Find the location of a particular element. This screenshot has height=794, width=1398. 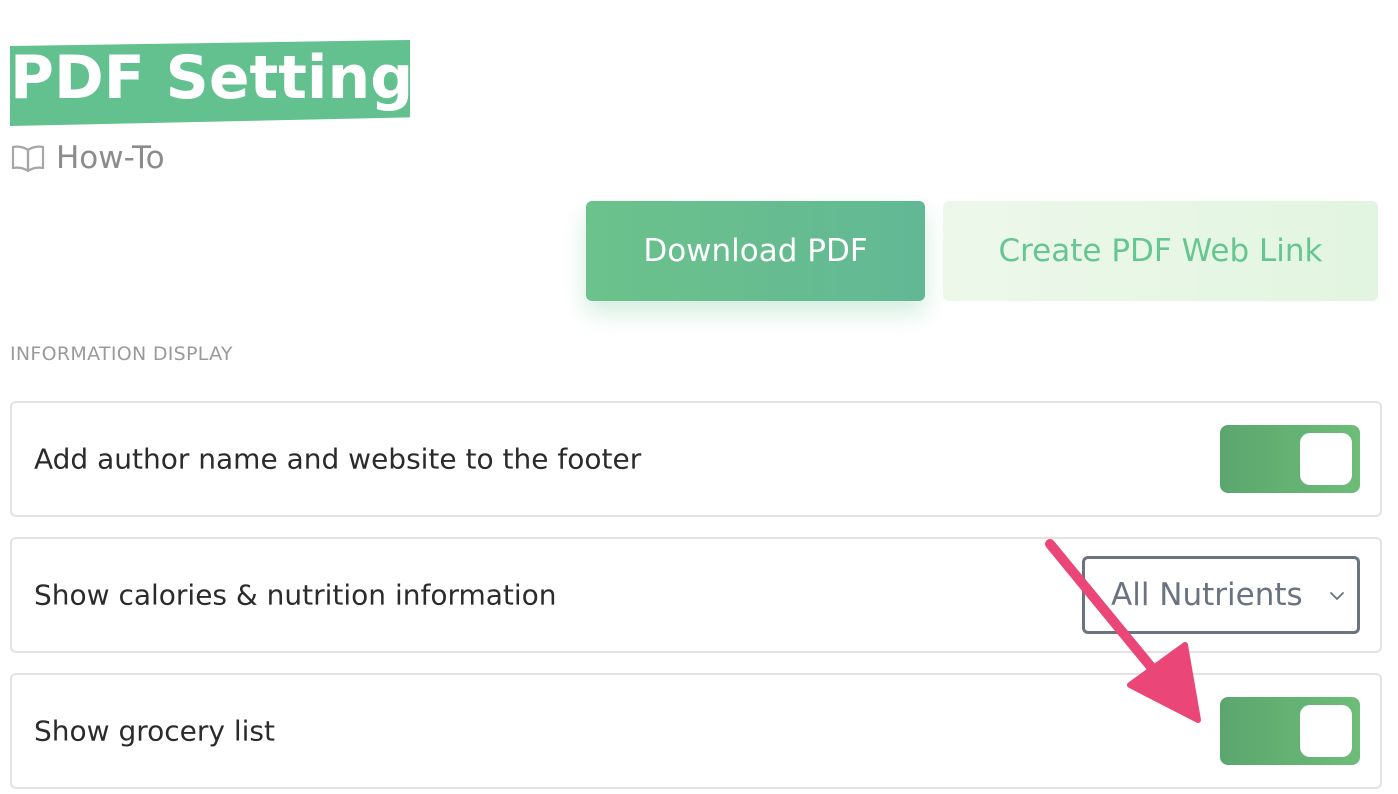

page-title-banner: PDF Settings is located at coordinates (229, 83).